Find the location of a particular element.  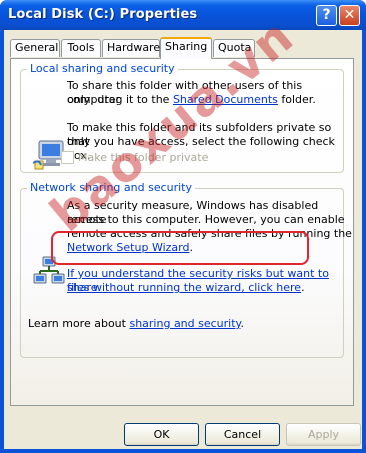

local-sharing-line-2-pre: only, drag it to the is located at coordinates (120, 99).